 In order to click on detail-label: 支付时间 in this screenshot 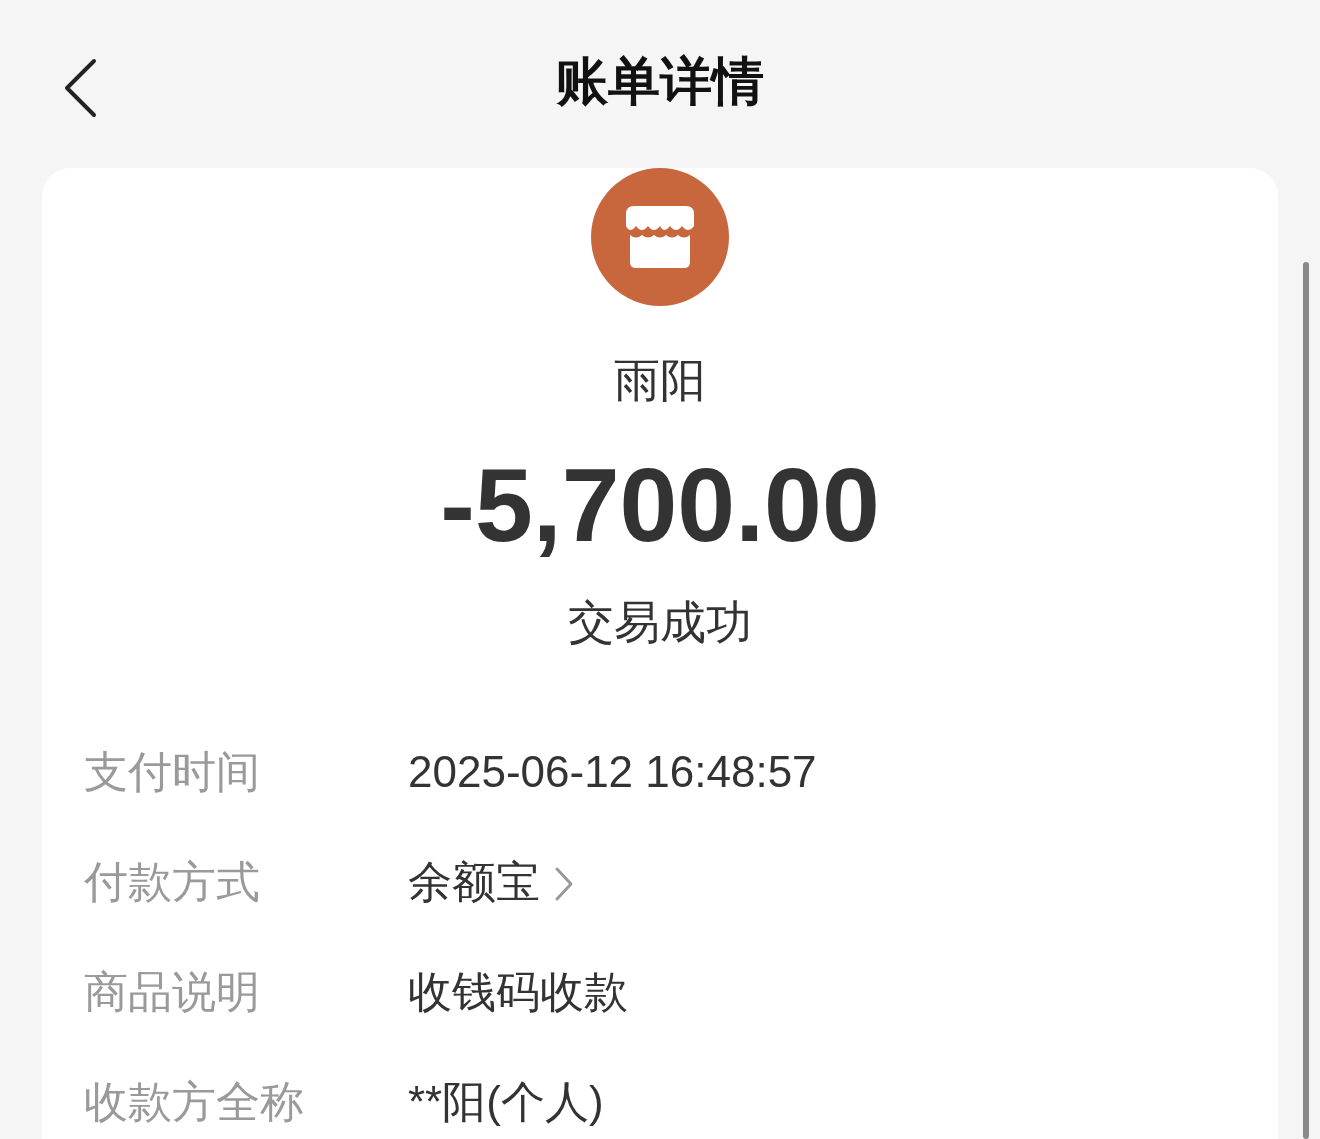, I will do `click(172, 772)`.